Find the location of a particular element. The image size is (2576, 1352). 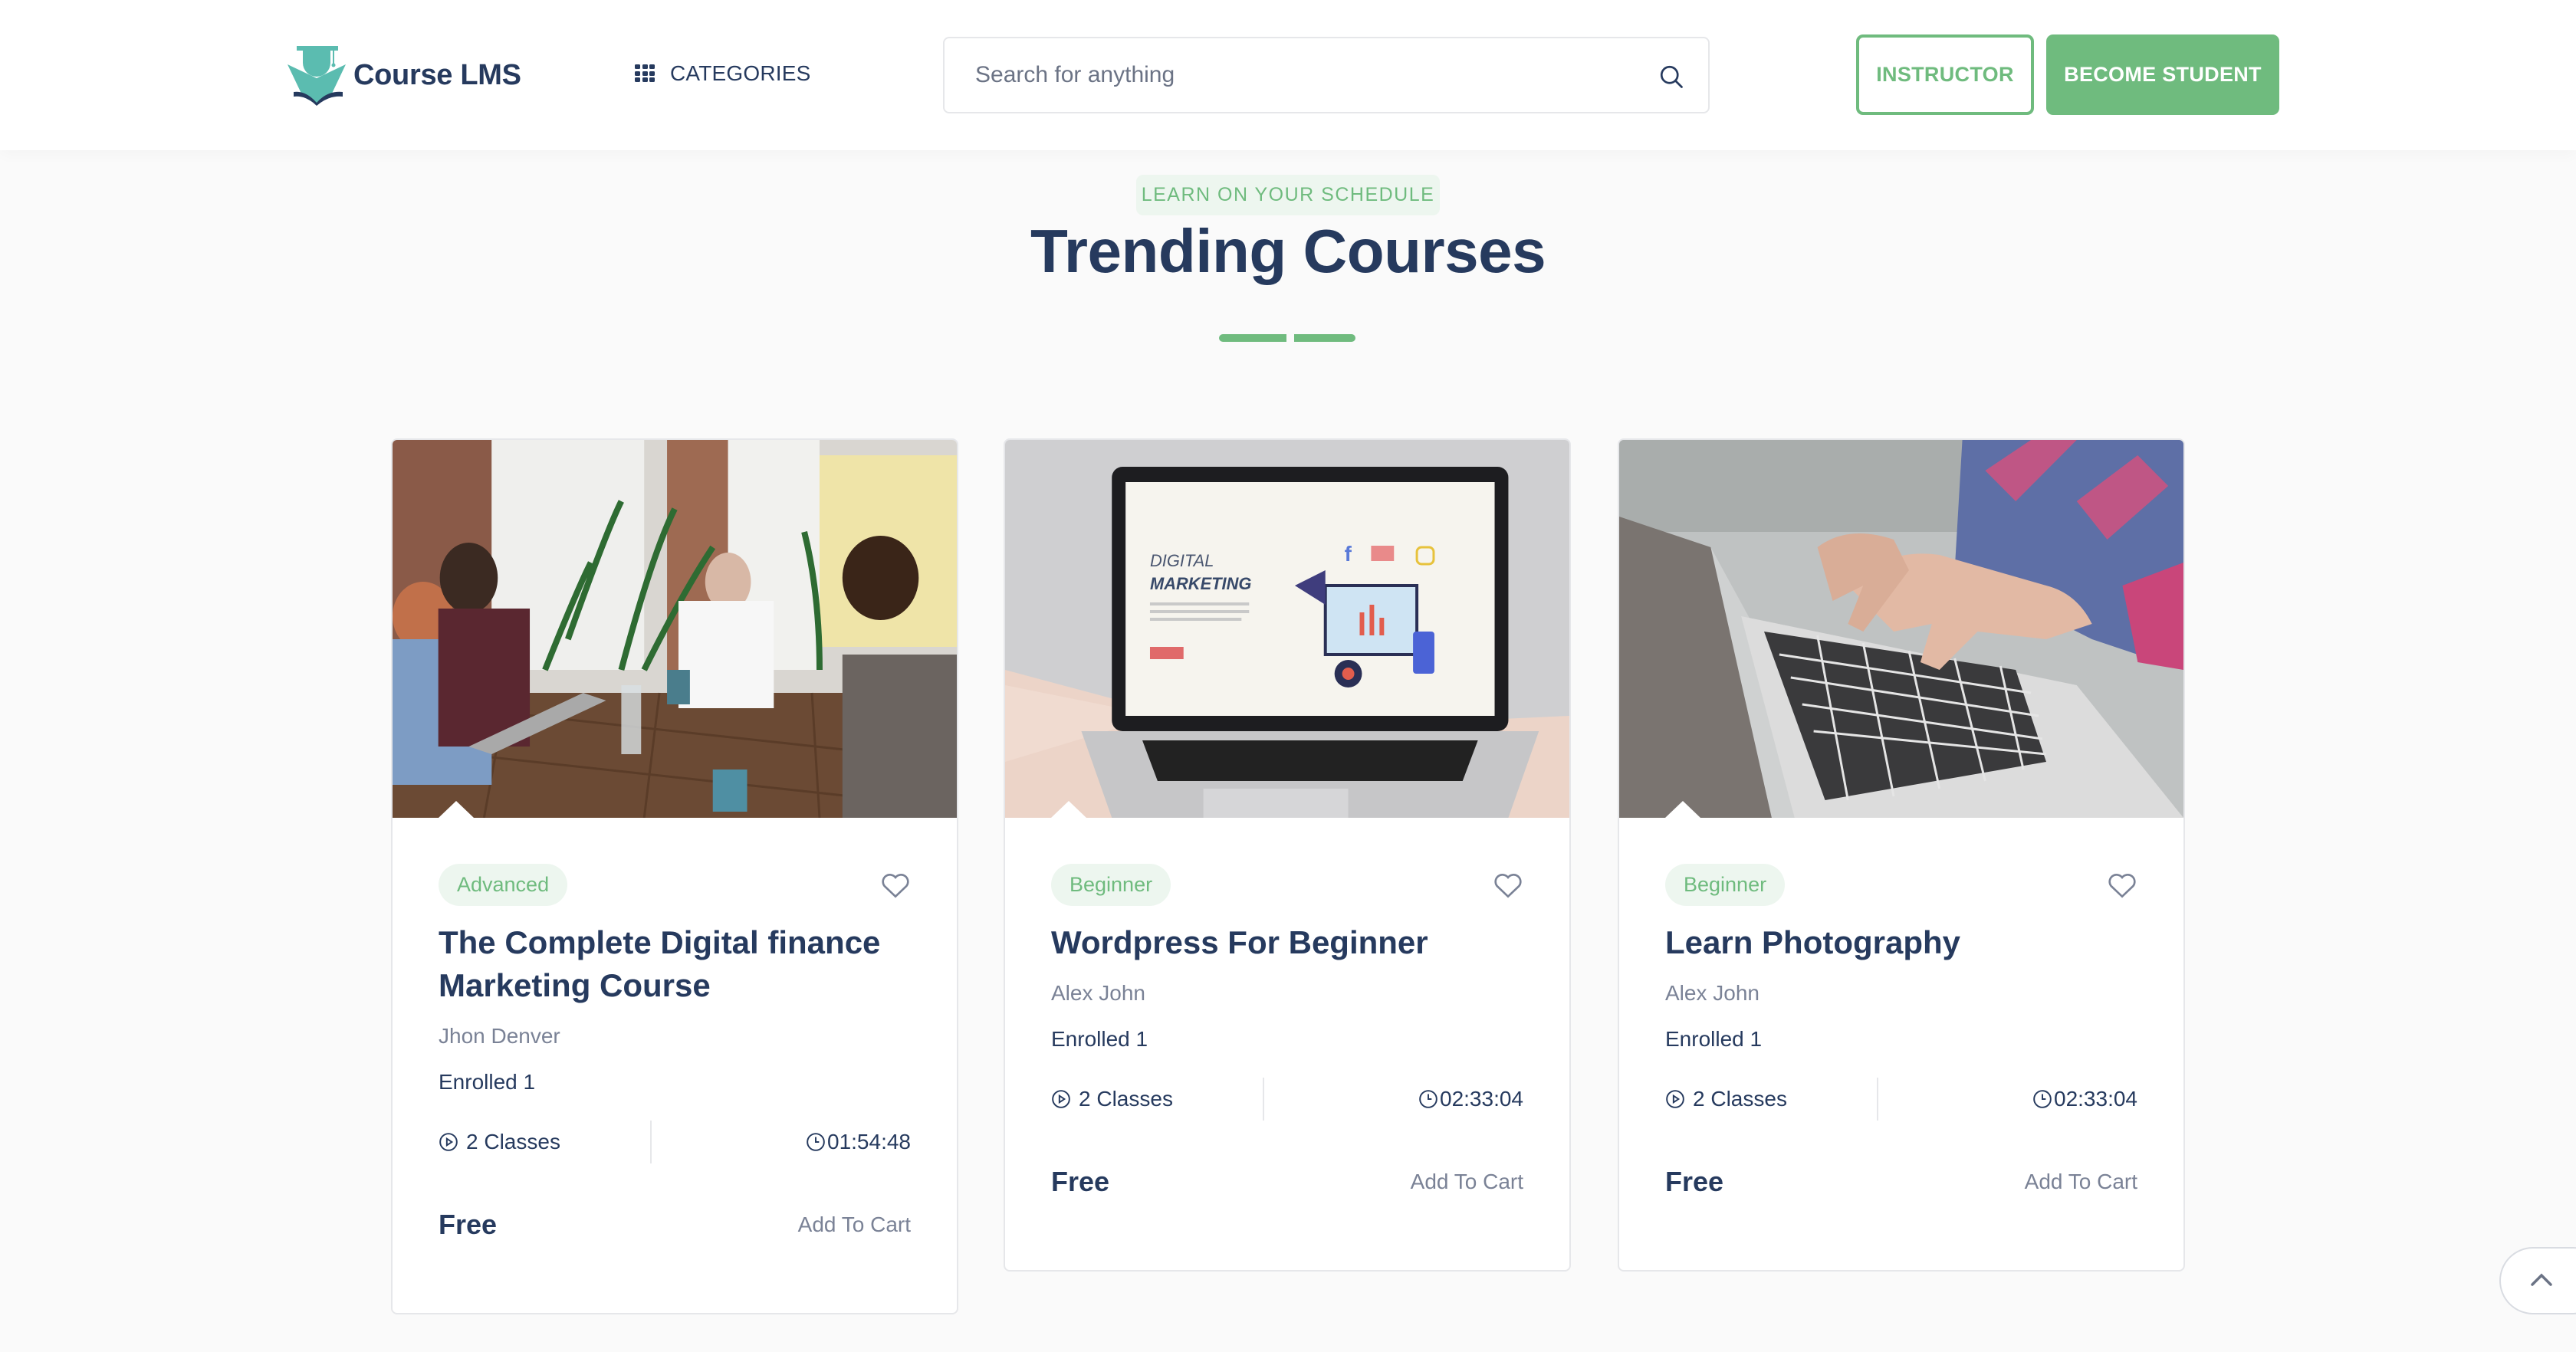

search-icon is located at coordinates (1672, 76).